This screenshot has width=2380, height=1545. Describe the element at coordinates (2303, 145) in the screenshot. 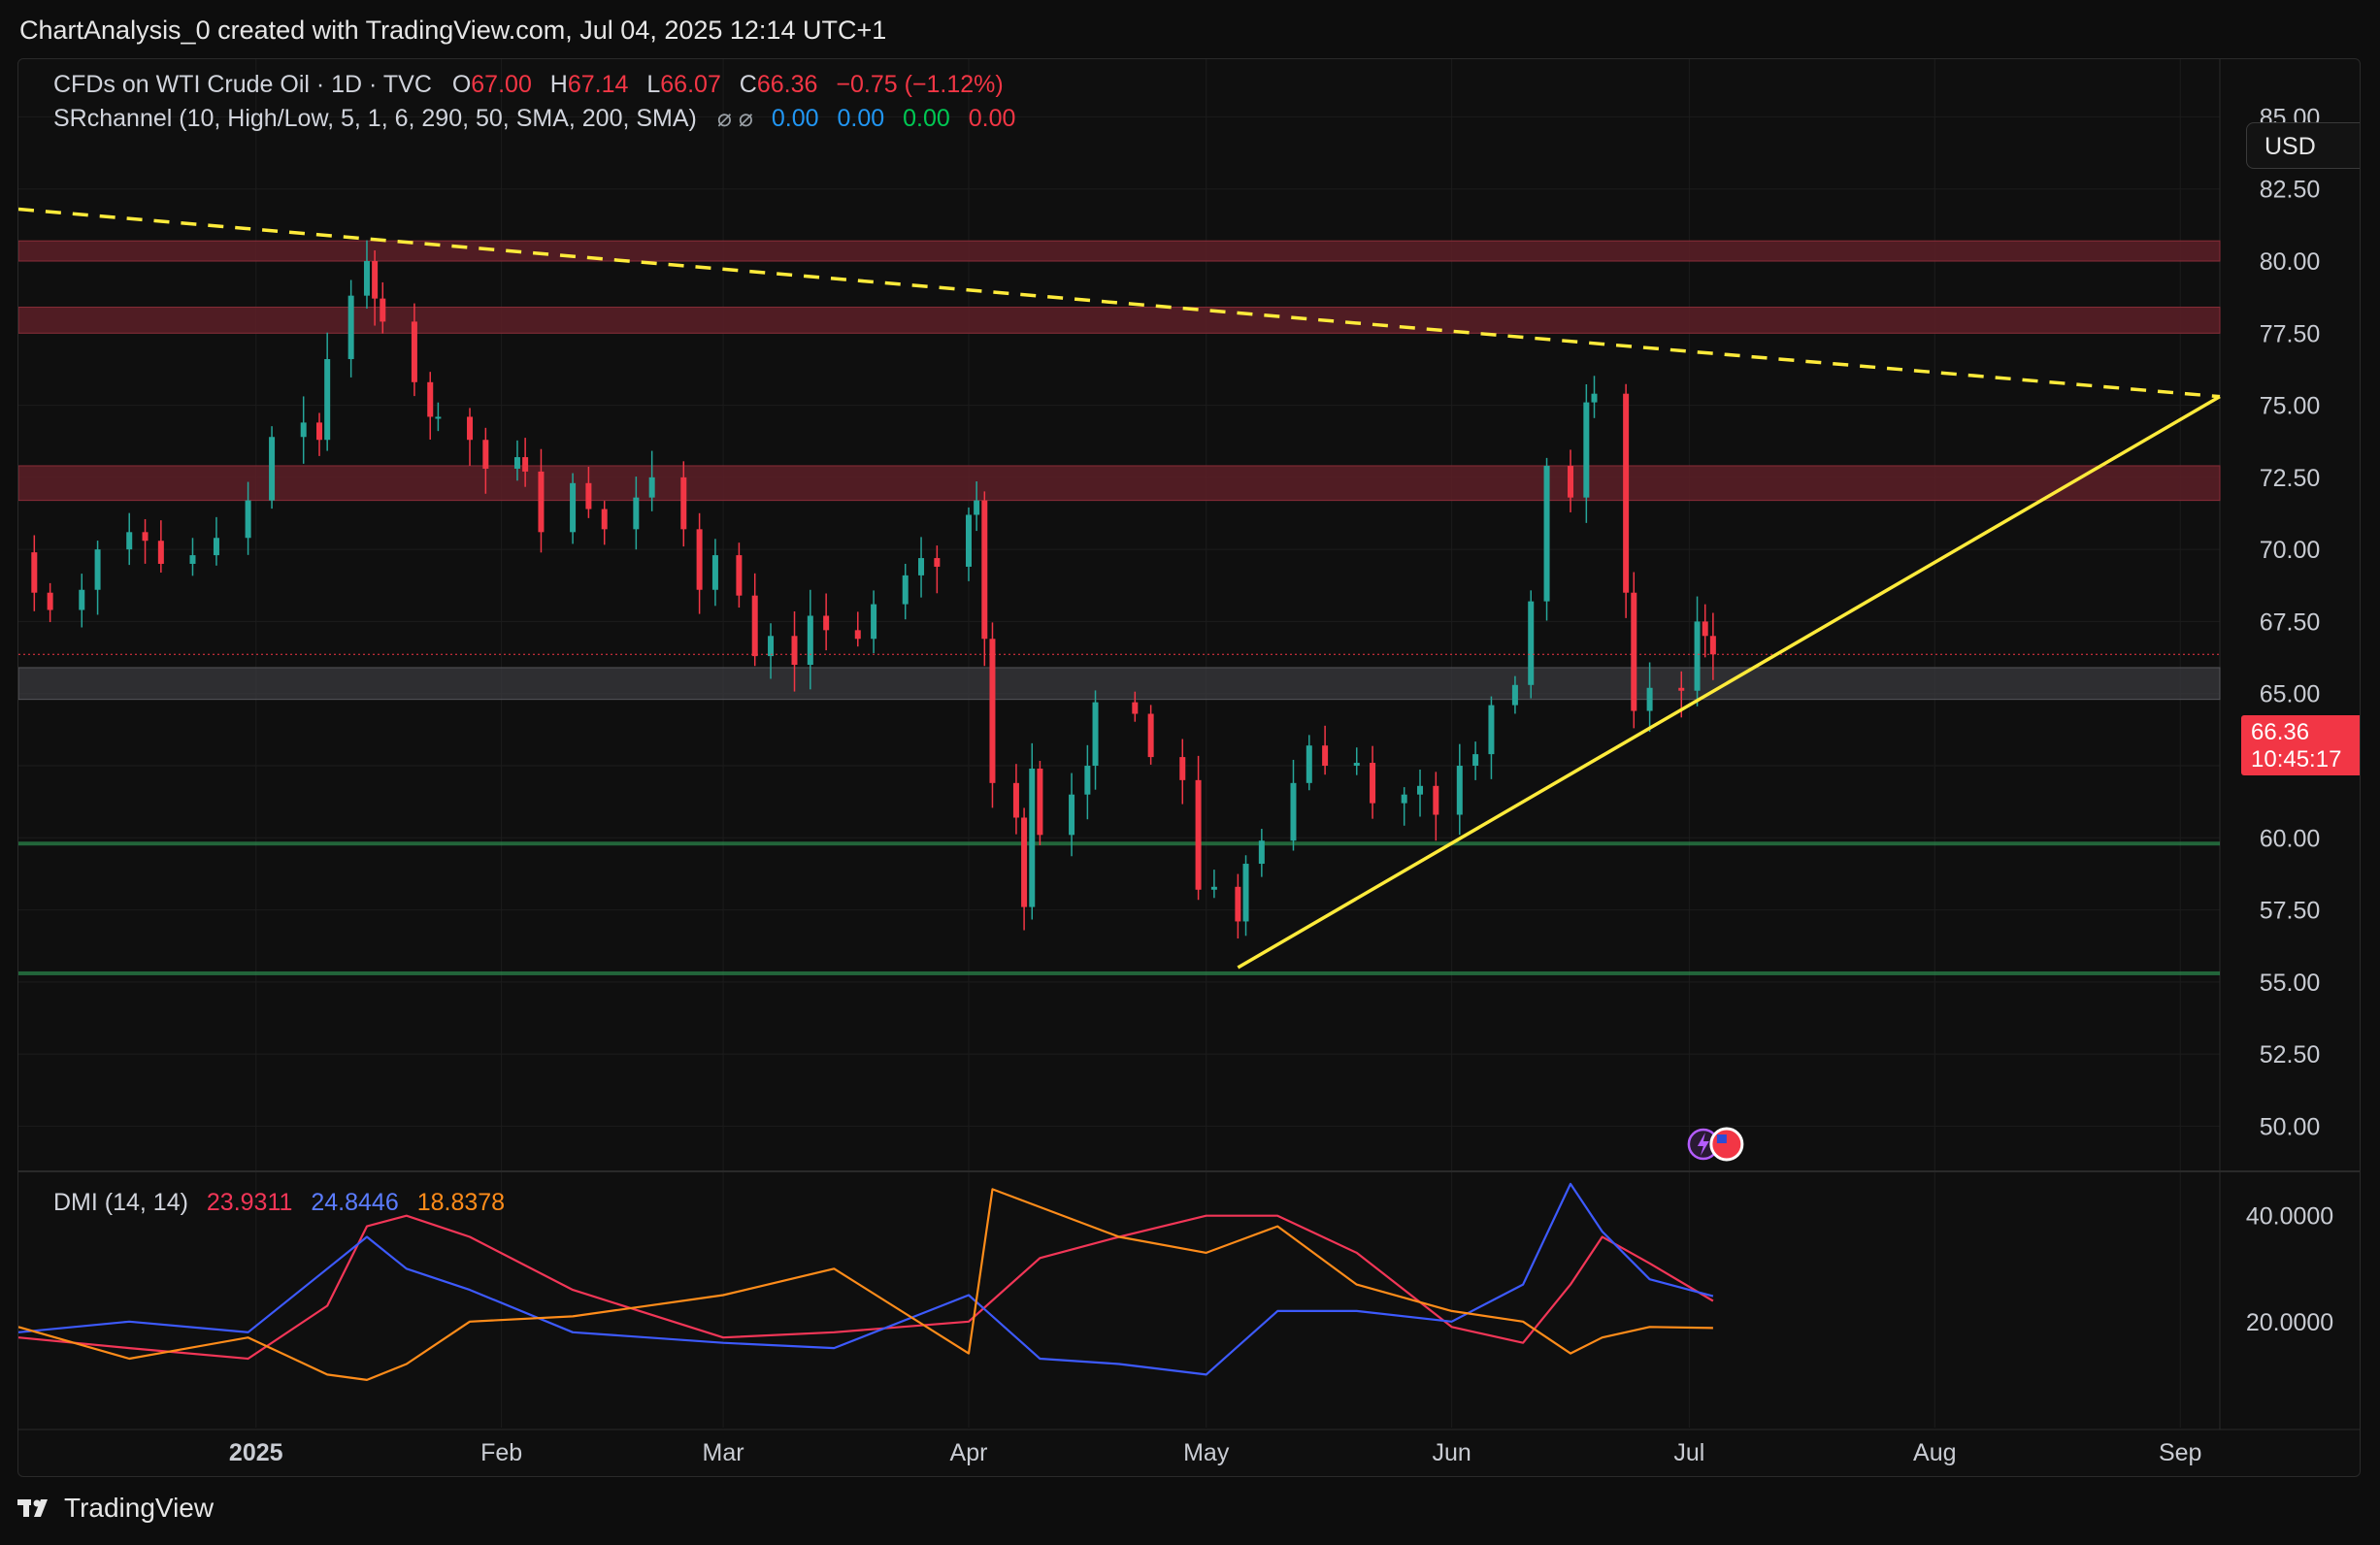

I see `currency-button: USD` at that location.